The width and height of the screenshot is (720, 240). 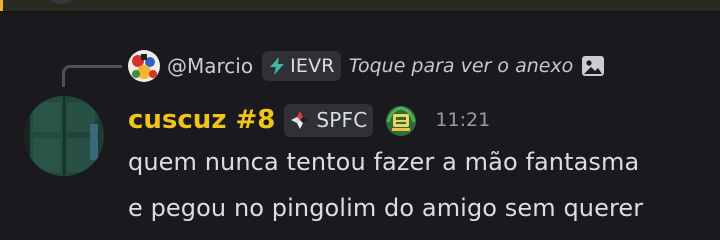 What do you see at coordinates (210, 66) in the screenshot?
I see `reply-author: @Marcio` at bounding box center [210, 66].